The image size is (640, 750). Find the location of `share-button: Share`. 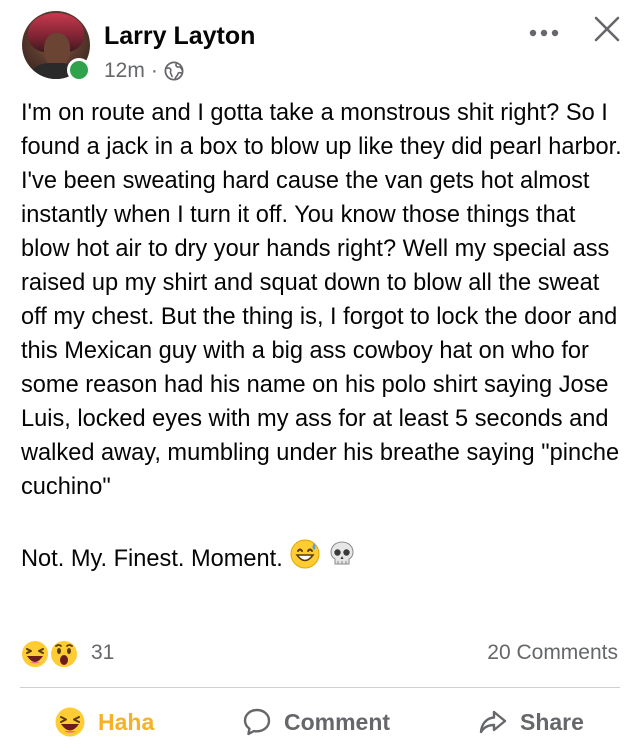

share-button: Share is located at coordinates (531, 722).